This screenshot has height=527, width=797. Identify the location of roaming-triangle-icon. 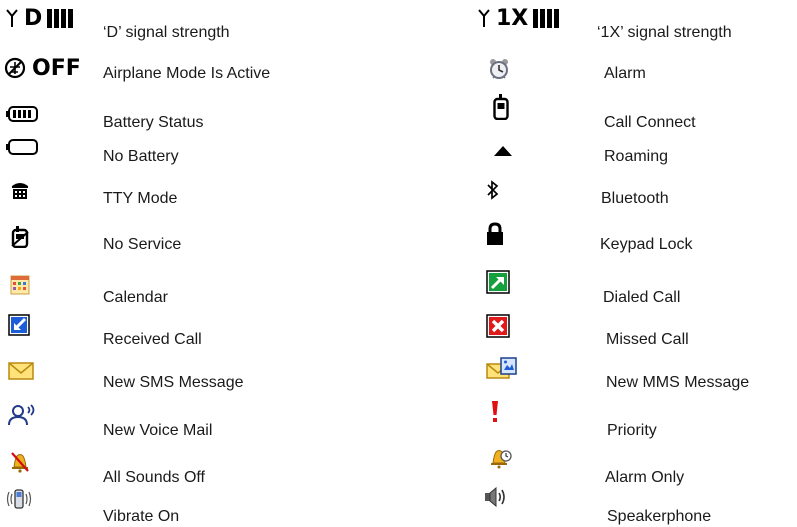
(503, 151).